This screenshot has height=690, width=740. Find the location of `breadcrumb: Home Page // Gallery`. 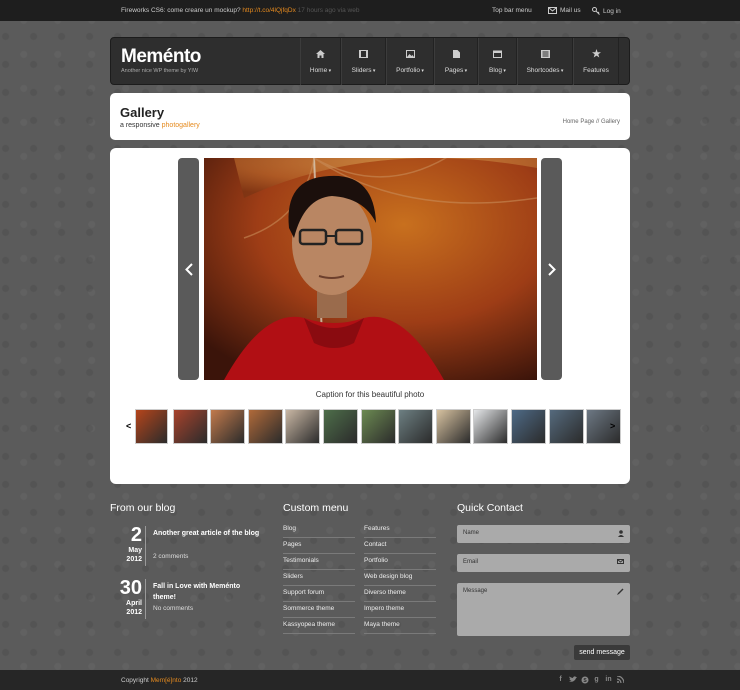

breadcrumb: Home Page // Gallery is located at coordinates (591, 122).